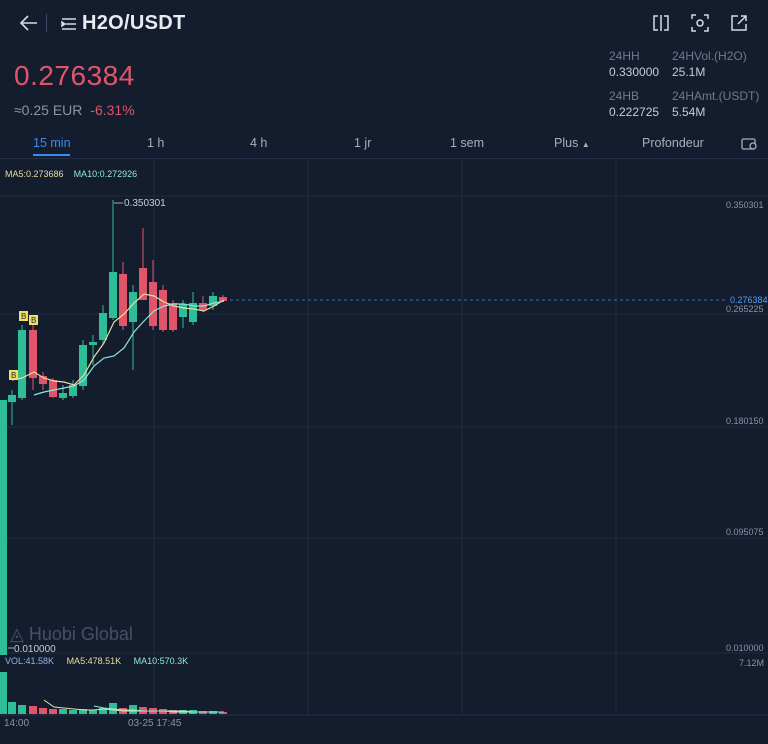  I want to click on low-label: 24HB, so click(624, 96).